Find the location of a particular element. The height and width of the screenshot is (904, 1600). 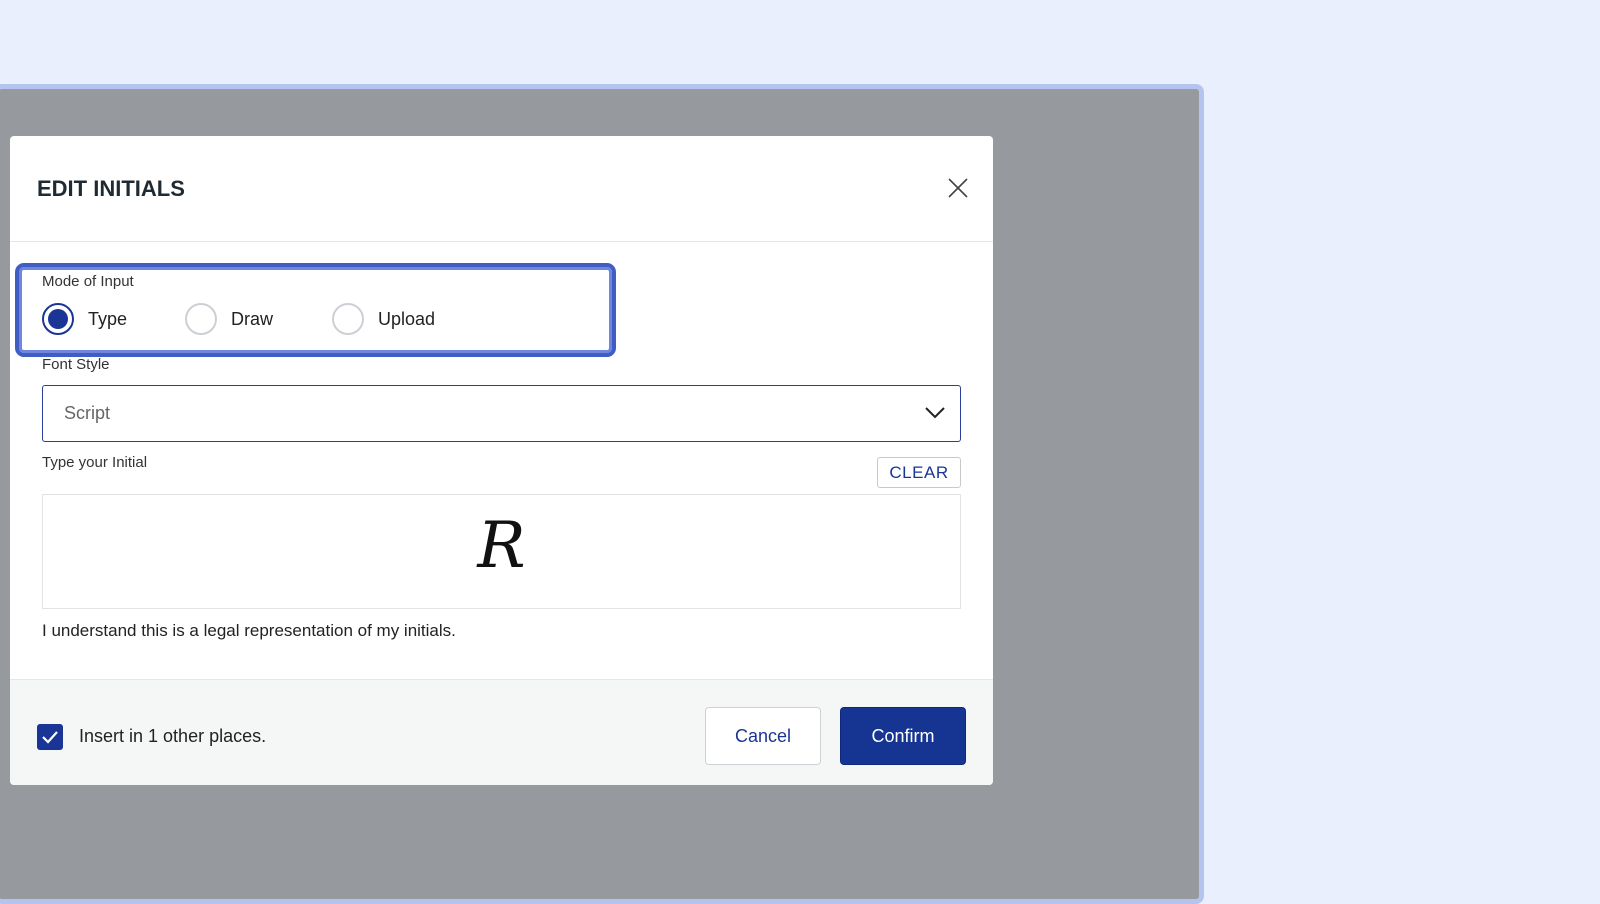

font-style-select: Script is located at coordinates (501, 413).